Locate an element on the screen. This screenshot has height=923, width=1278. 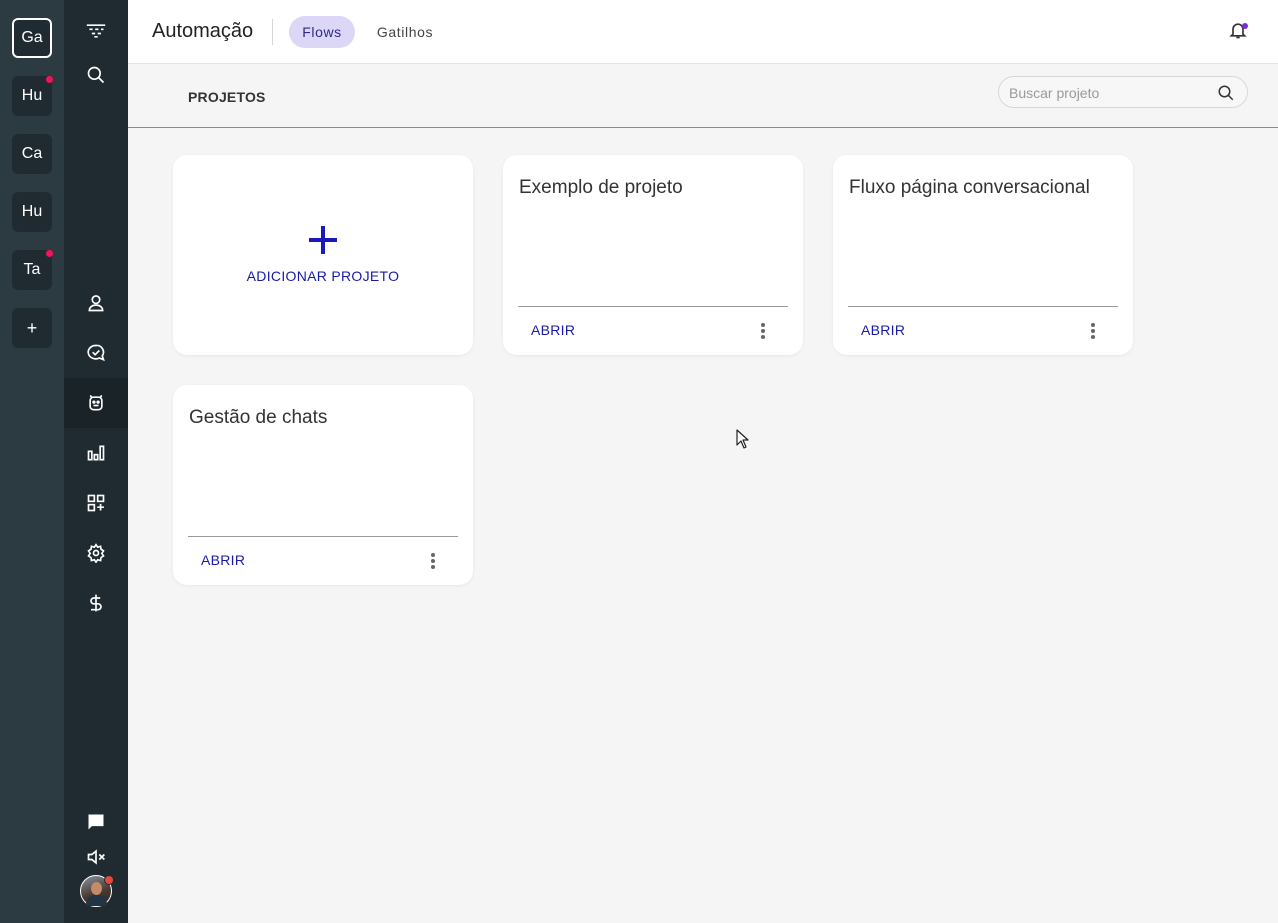
workspace-ga: Ga is located at coordinates (32, 38).